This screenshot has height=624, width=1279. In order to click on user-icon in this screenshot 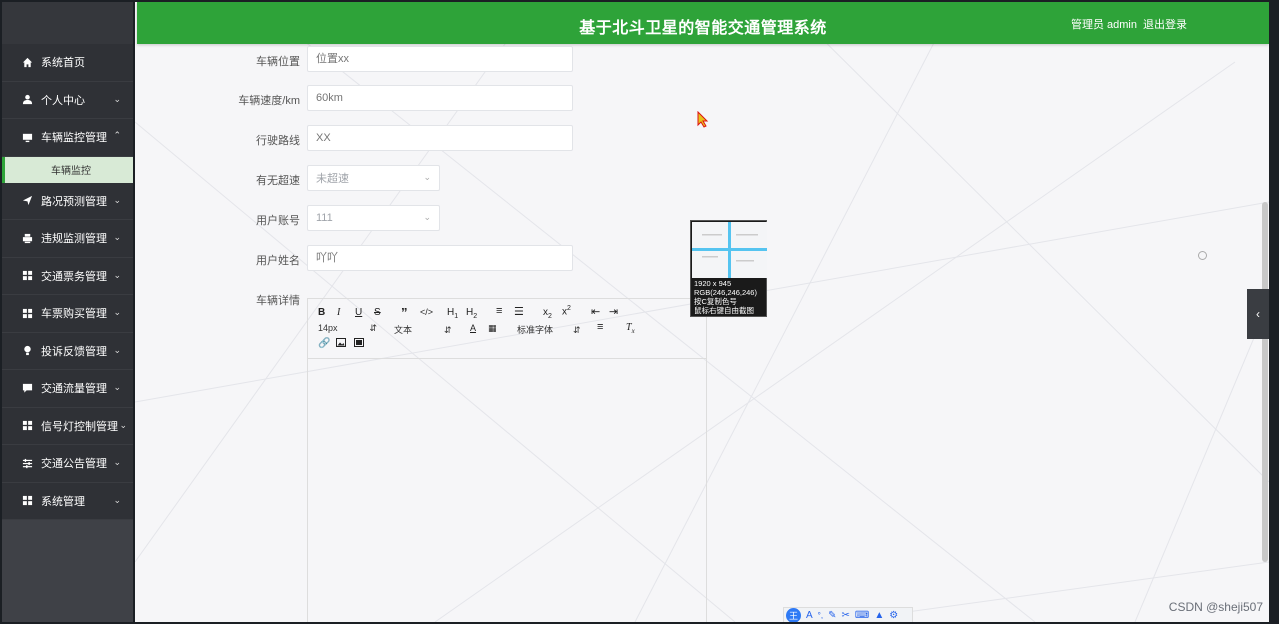, I will do `click(27, 99)`.